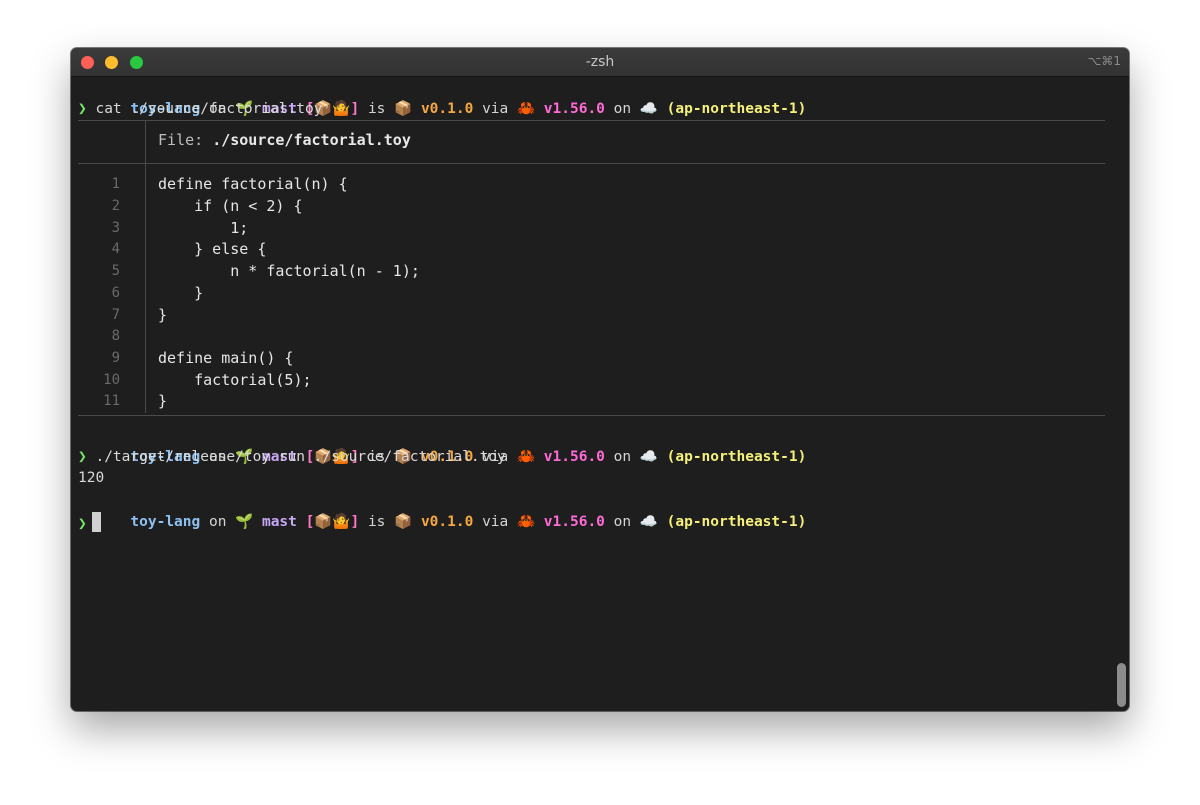 This screenshot has height=805, width=1200. What do you see at coordinates (203, 227) in the screenshot?
I see `code-text: 1;` at bounding box center [203, 227].